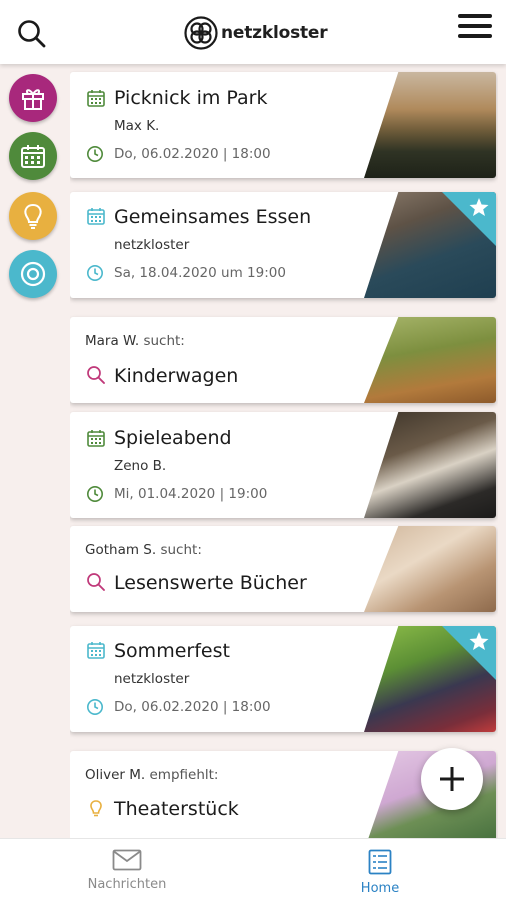 The height and width of the screenshot is (900, 506). I want to click on category-ideas-button, so click(33, 216).